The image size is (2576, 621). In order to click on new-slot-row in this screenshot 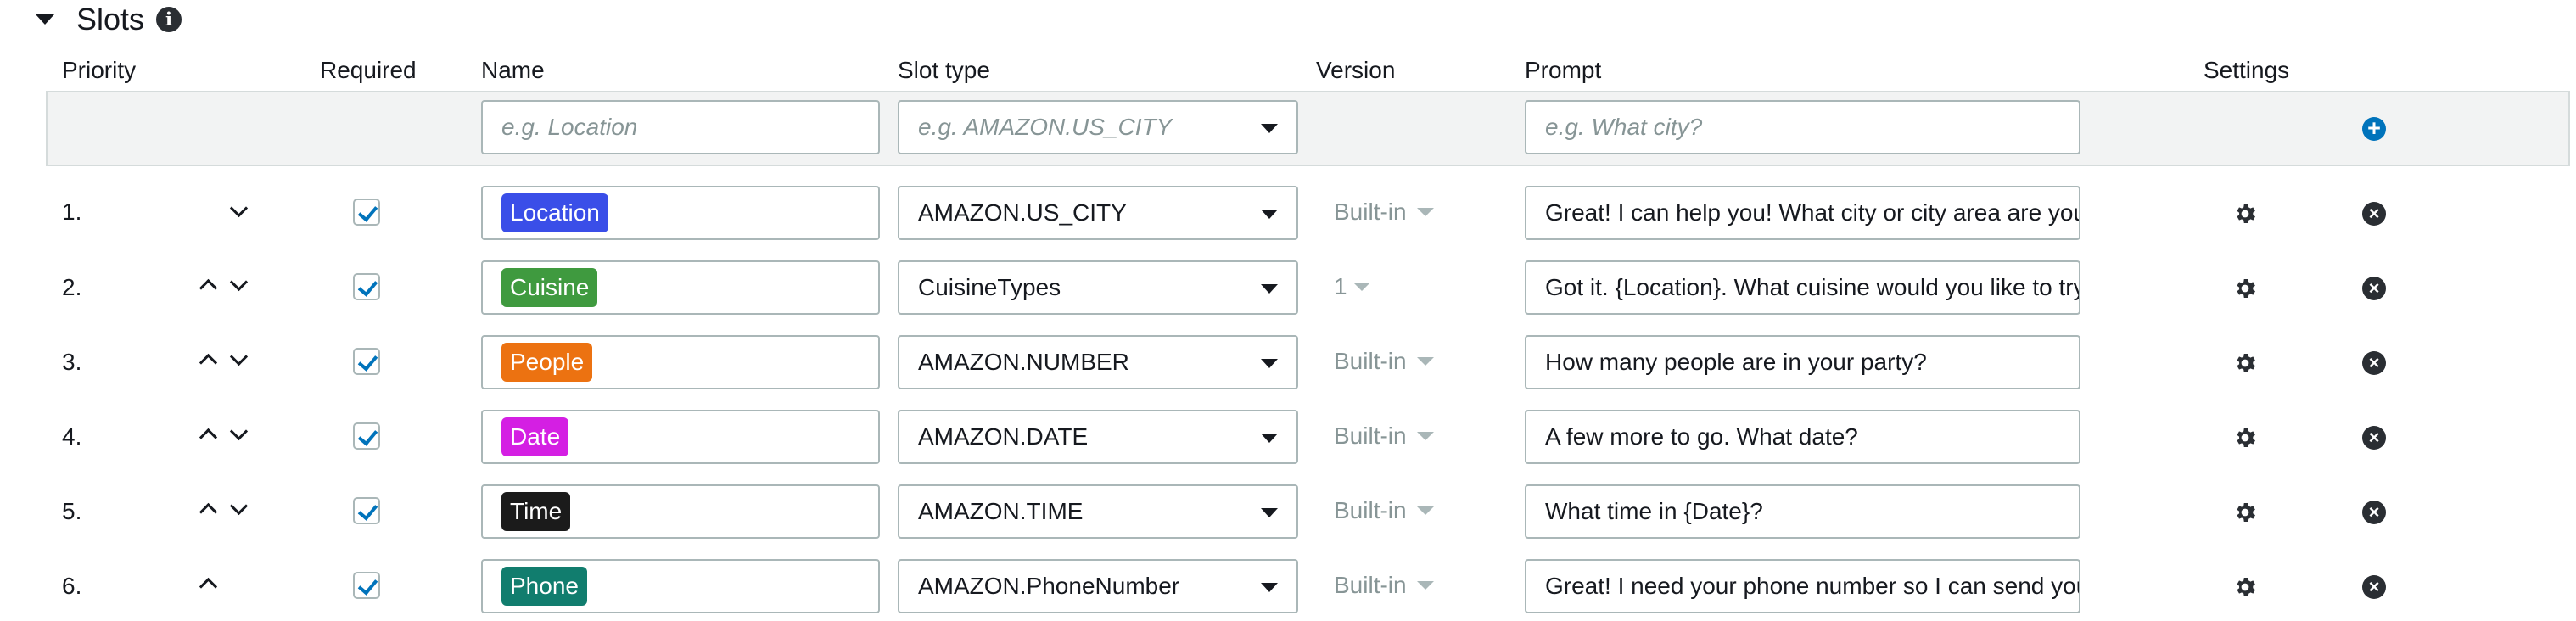, I will do `click(1308, 128)`.